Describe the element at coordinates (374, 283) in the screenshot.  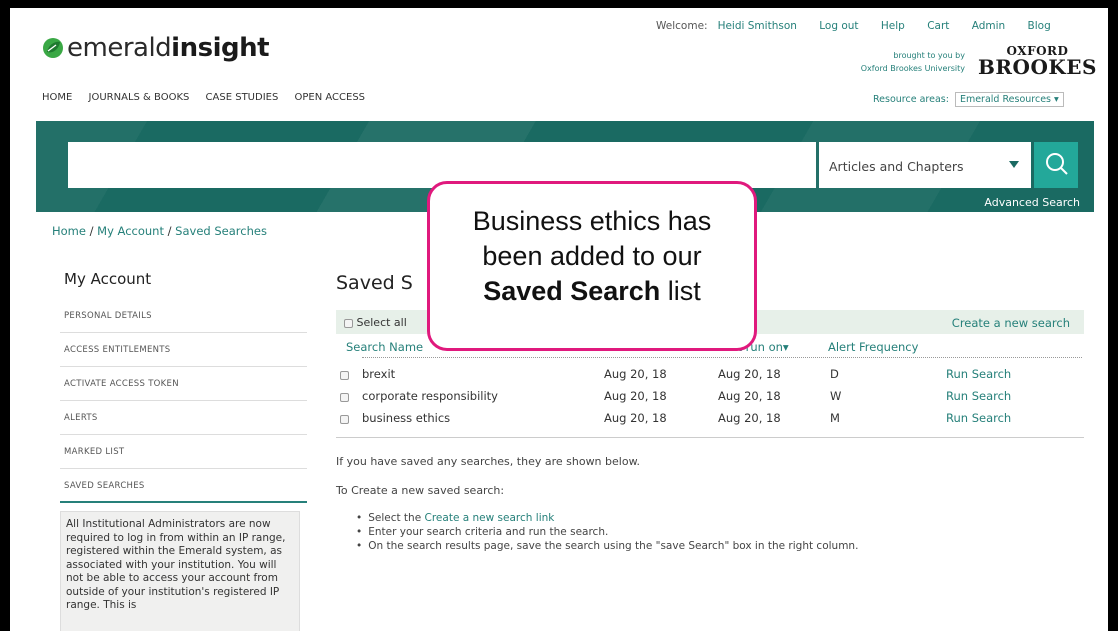
I see `page-title: Saved S` at that location.